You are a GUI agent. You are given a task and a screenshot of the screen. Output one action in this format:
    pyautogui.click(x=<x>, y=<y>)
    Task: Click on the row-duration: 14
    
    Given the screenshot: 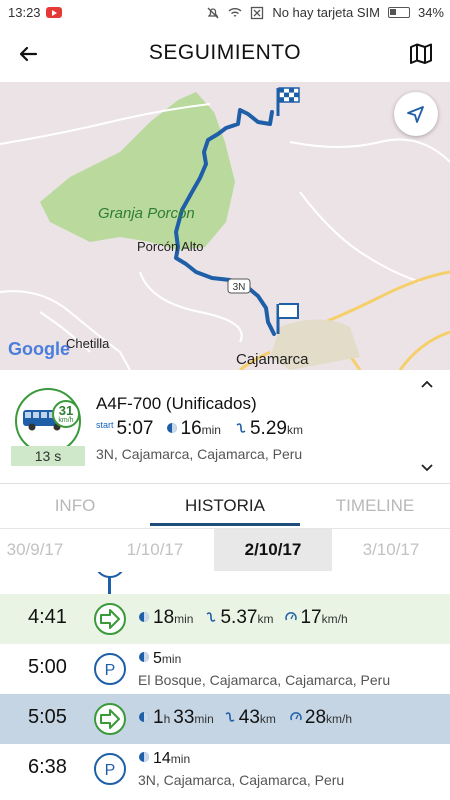 What is the action you would take?
    pyautogui.click(x=162, y=758)
    